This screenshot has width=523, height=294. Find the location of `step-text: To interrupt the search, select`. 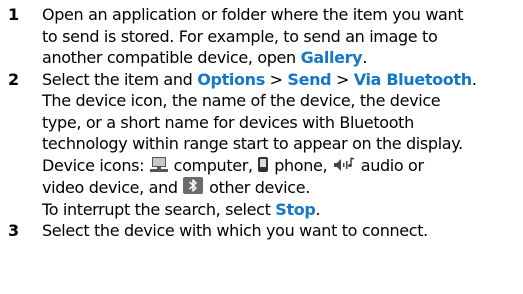

step-text: To interrupt the search, select is located at coordinates (159, 209).